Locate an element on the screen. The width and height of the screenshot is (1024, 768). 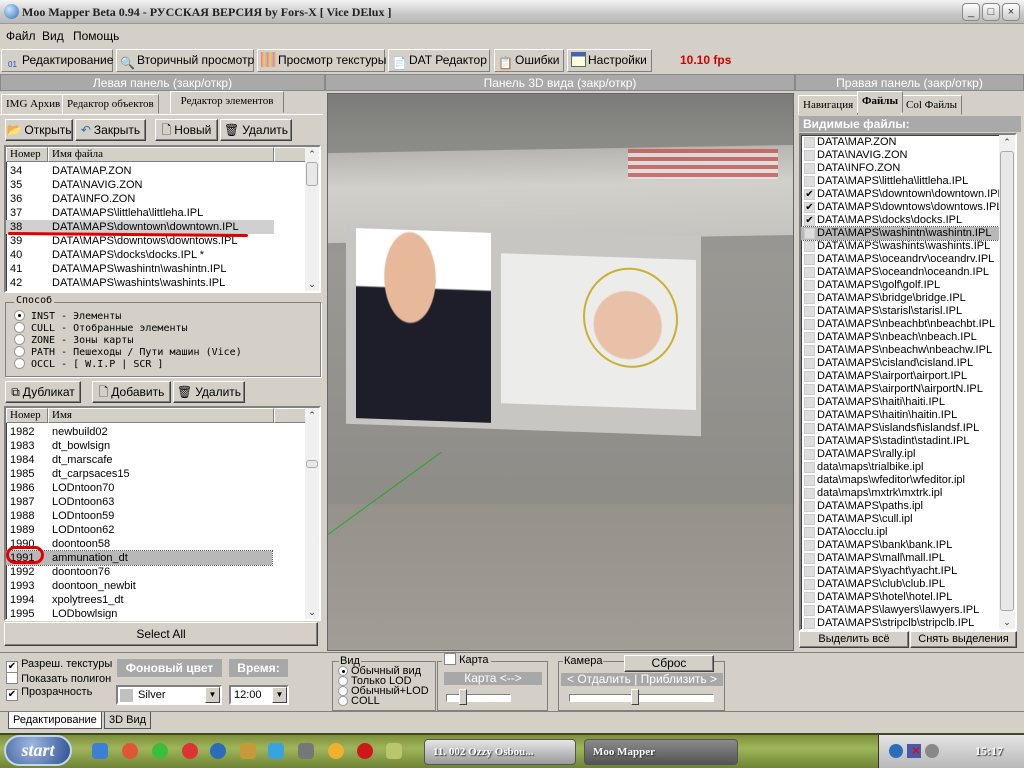
tab-editing: Редактирование is located at coordinates (55, 720).